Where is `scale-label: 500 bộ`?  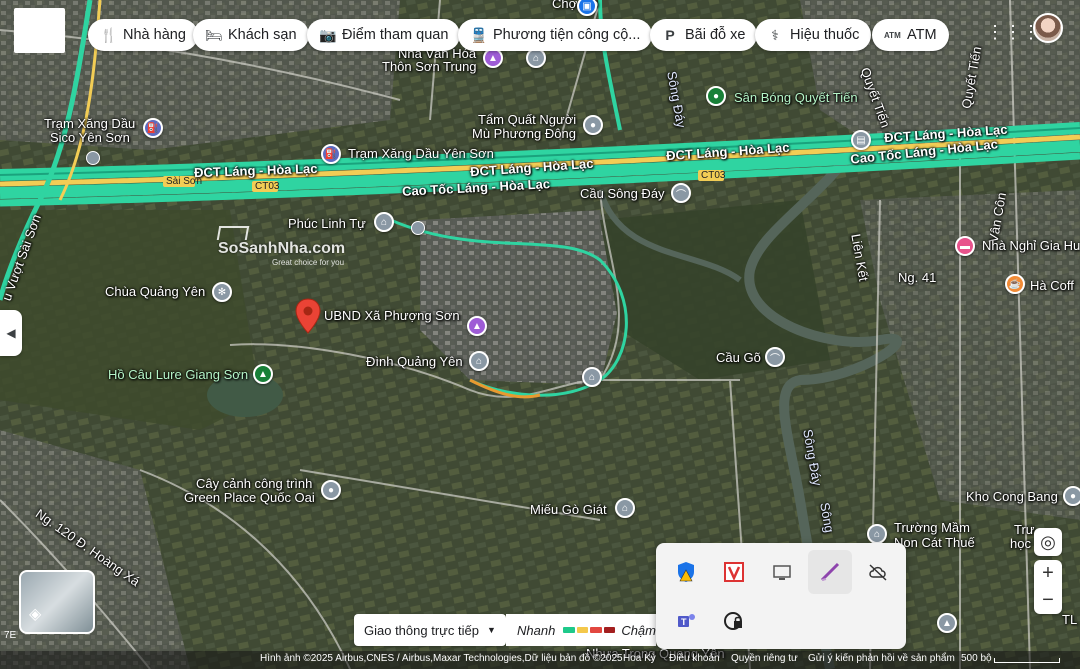
scale-label: 500 bộ is located at coordinates (976, 658).